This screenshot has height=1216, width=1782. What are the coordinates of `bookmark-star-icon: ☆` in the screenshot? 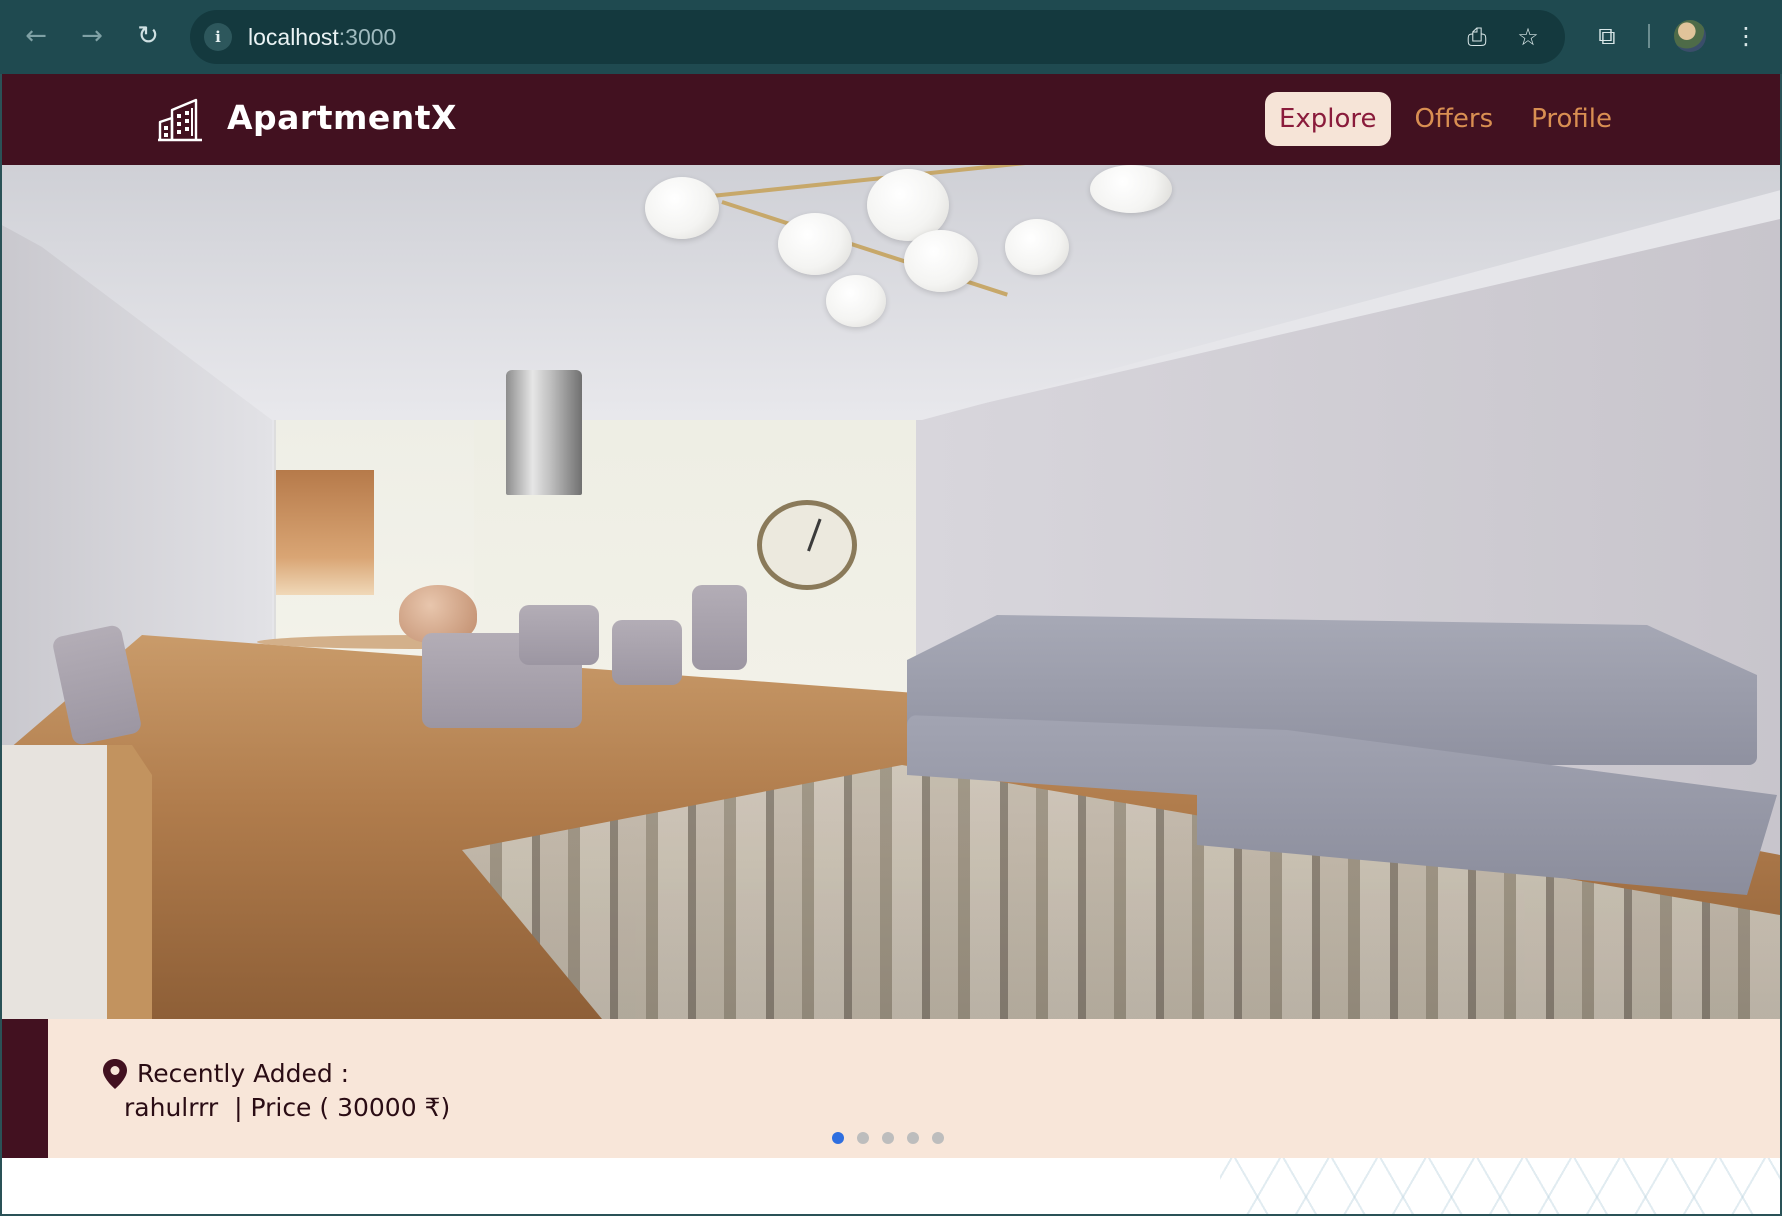 It's located at (1528, 37).